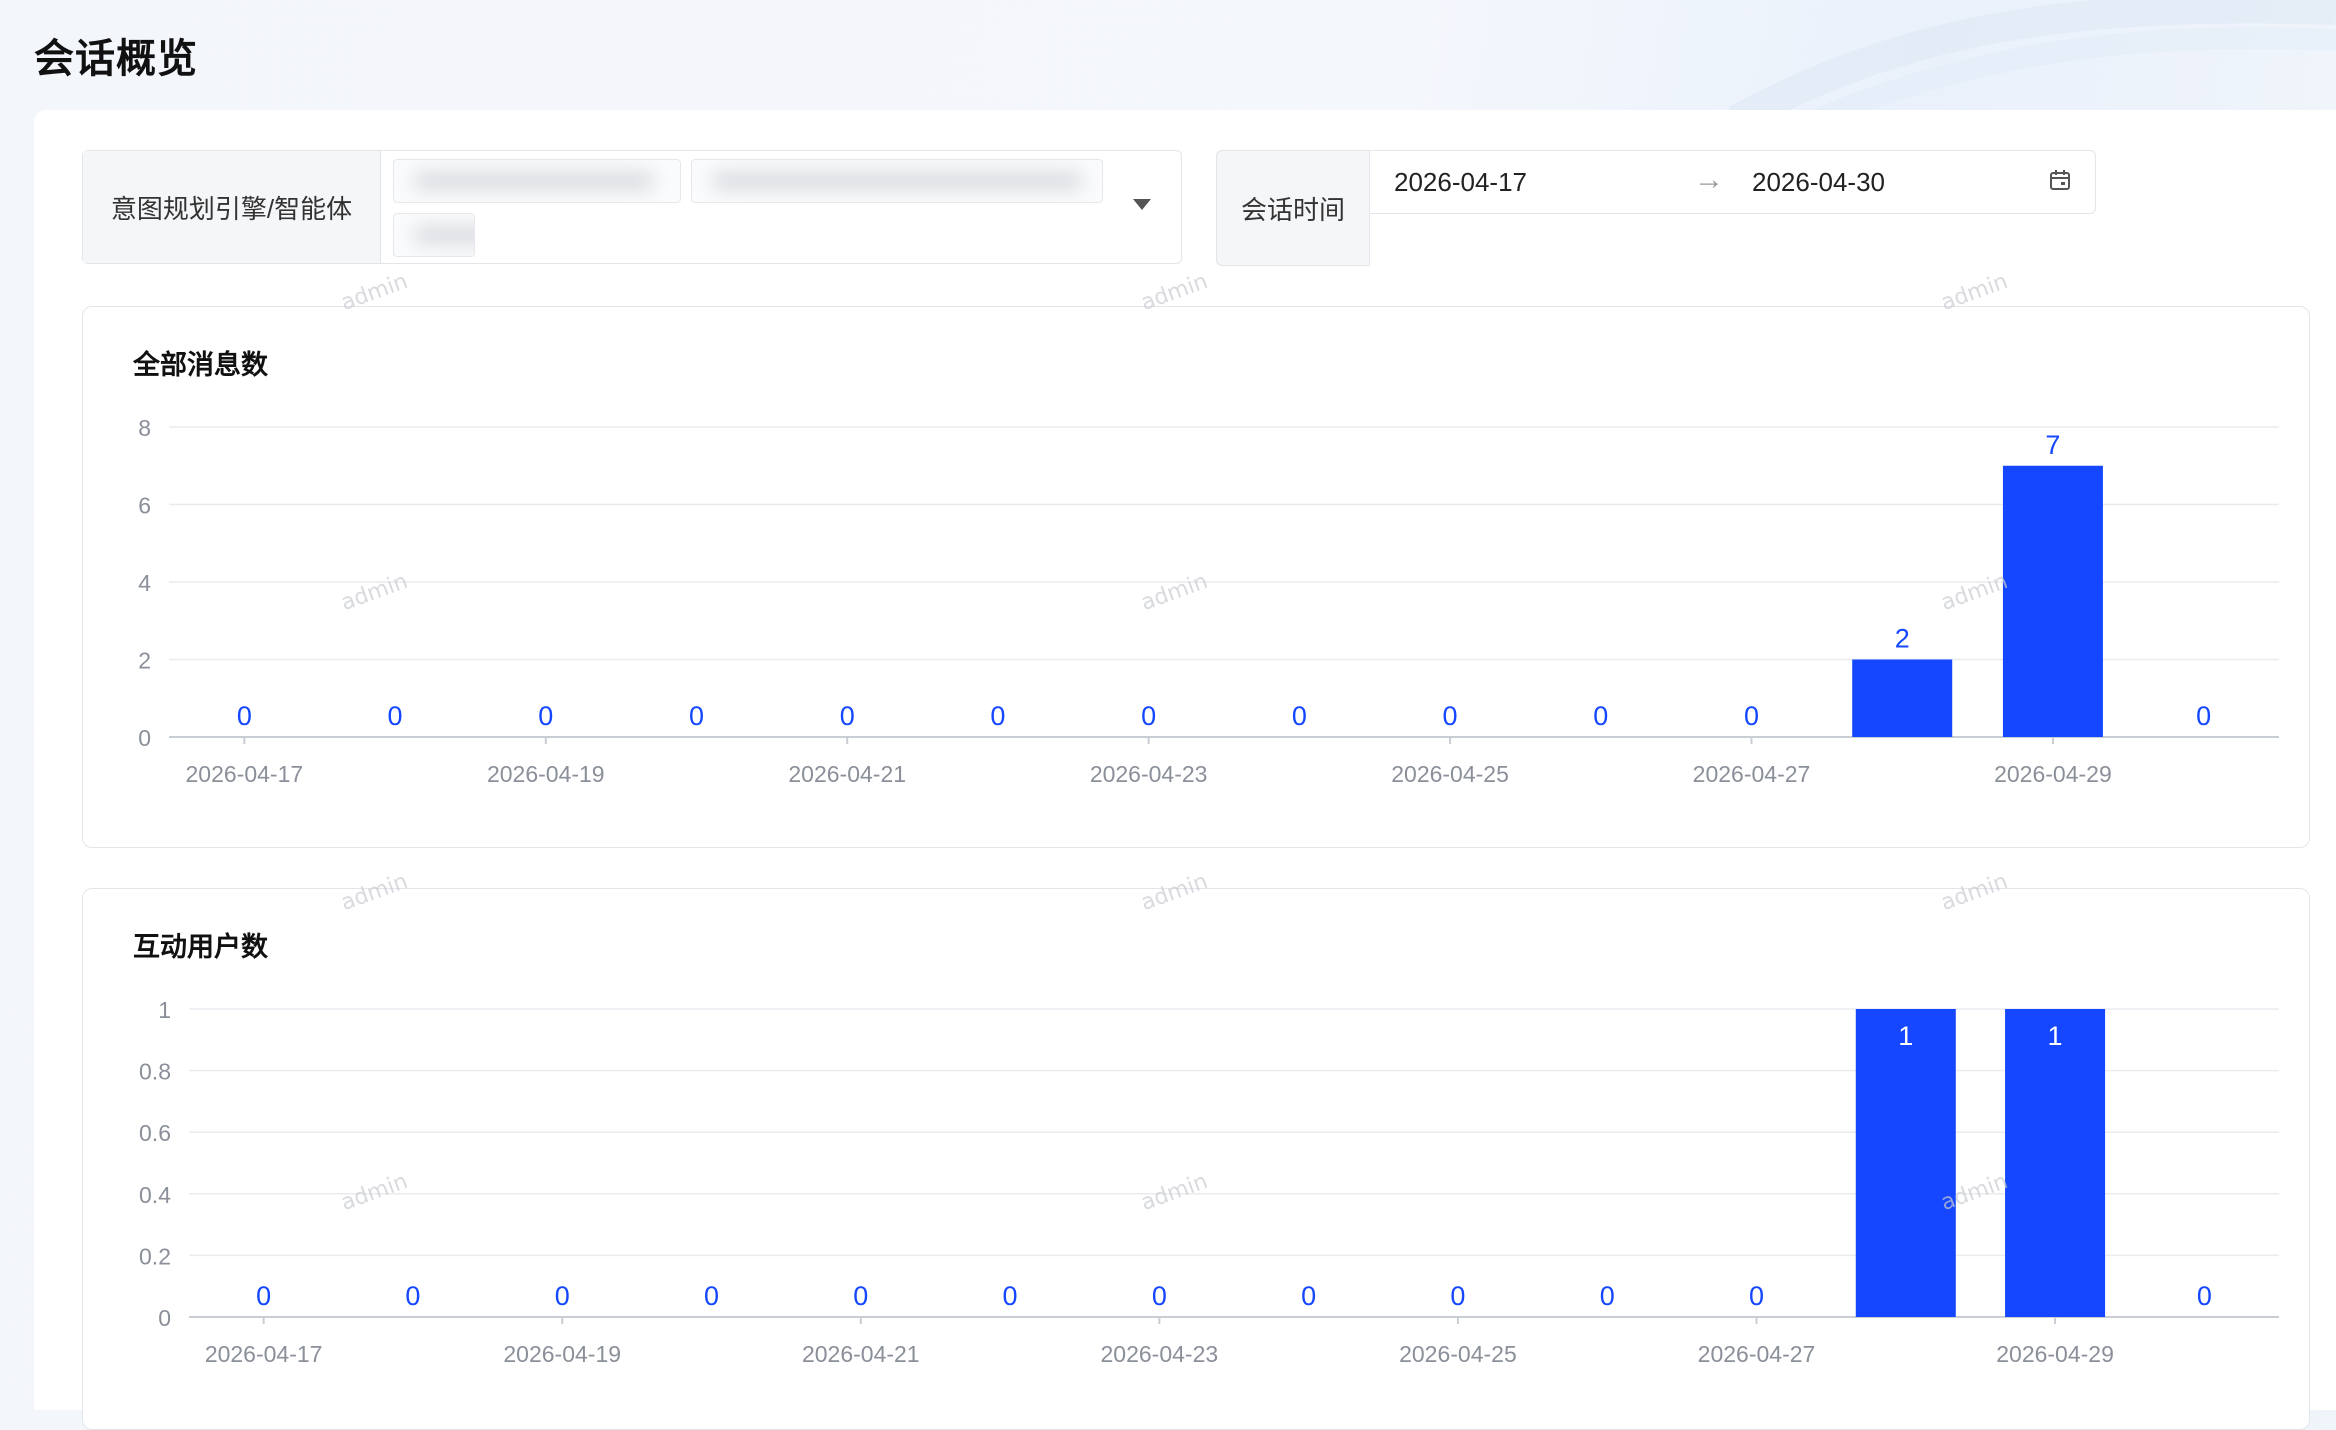 This screenshot has width=2336, height=1430. What do you see at coordinates (164, 1010) in the screenshot?
I see `y-tick-label: 1` at bounding box center [164, 1010].